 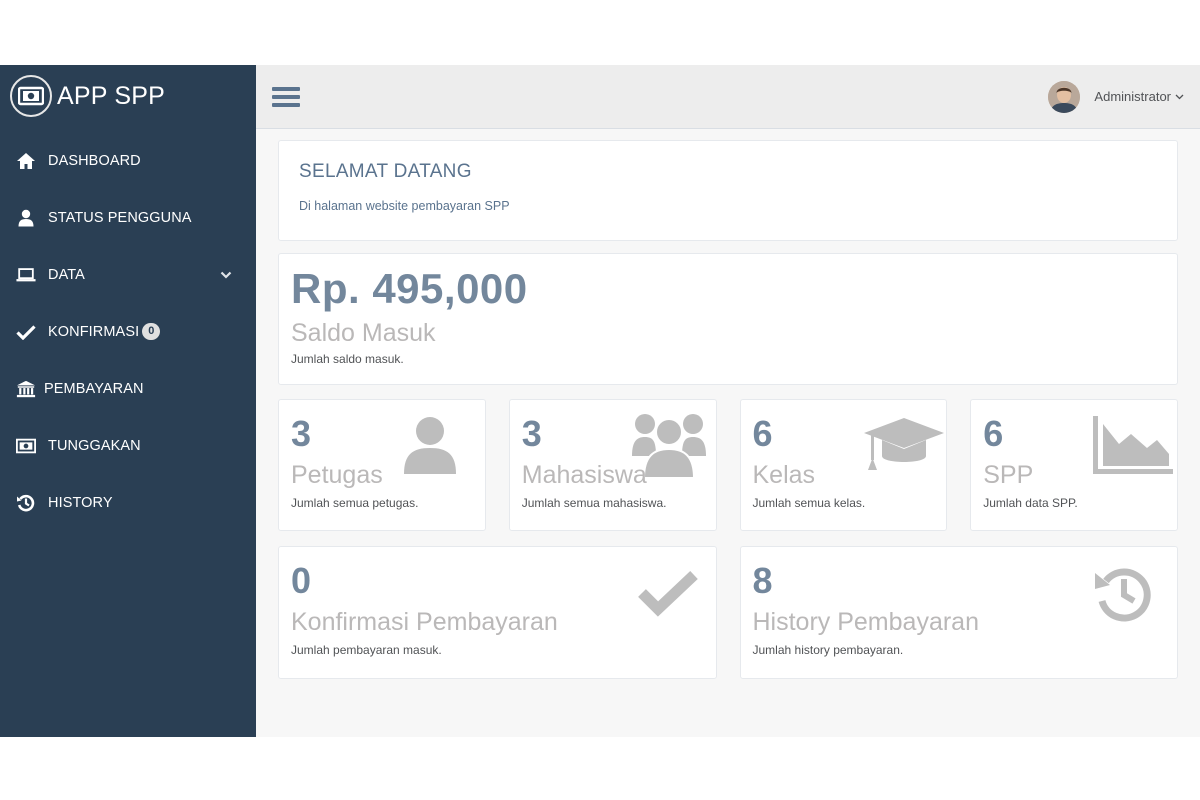 What do you see at coordinates (409, 288) in the screenshot?
I see `saldo-amount: Rp. 495,000` at bounding box center [409, 288].